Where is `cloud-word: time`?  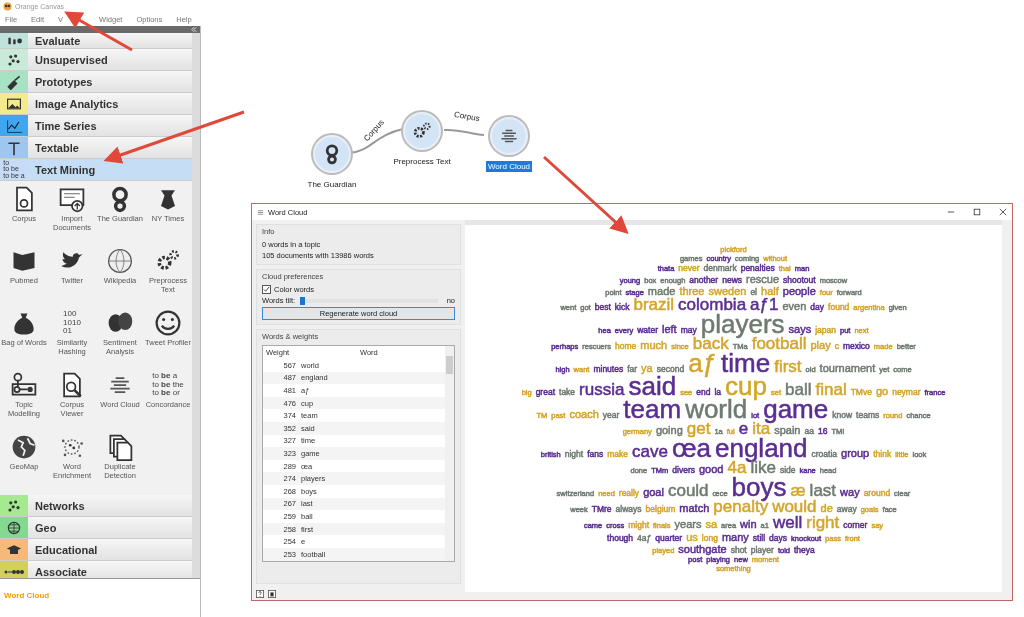 cloud-word: time is located at coordinates (746, 363).